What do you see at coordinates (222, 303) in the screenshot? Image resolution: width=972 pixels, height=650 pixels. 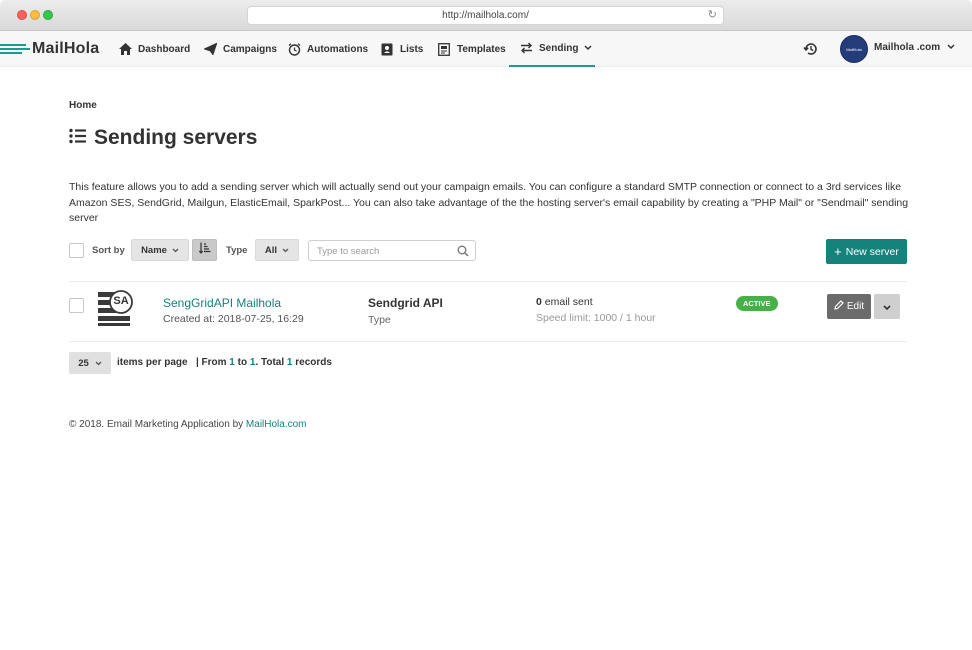 I see `server-name-link: SengGridAPI Mailhola` at bounding box center [222, 303].